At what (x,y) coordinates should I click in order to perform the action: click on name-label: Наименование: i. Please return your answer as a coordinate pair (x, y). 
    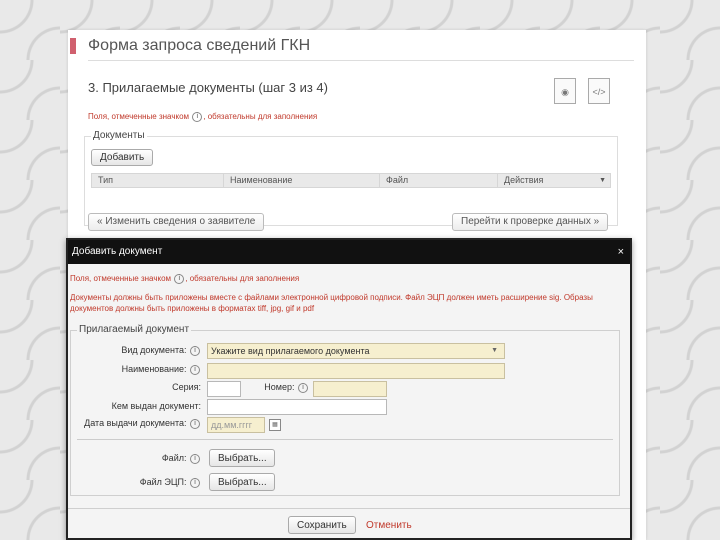
    Looking at the image, I should click on (136, 369).